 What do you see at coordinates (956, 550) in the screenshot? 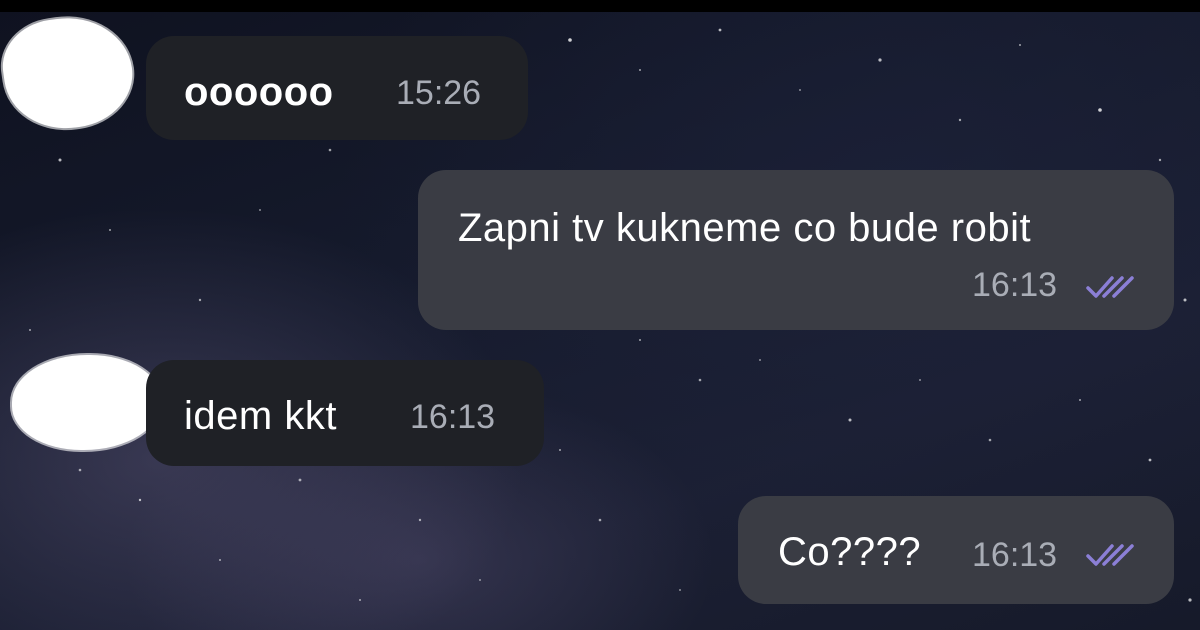
I see `message-bubble-outgoing: Co???? 16:13` at bounding box center [956, 550].